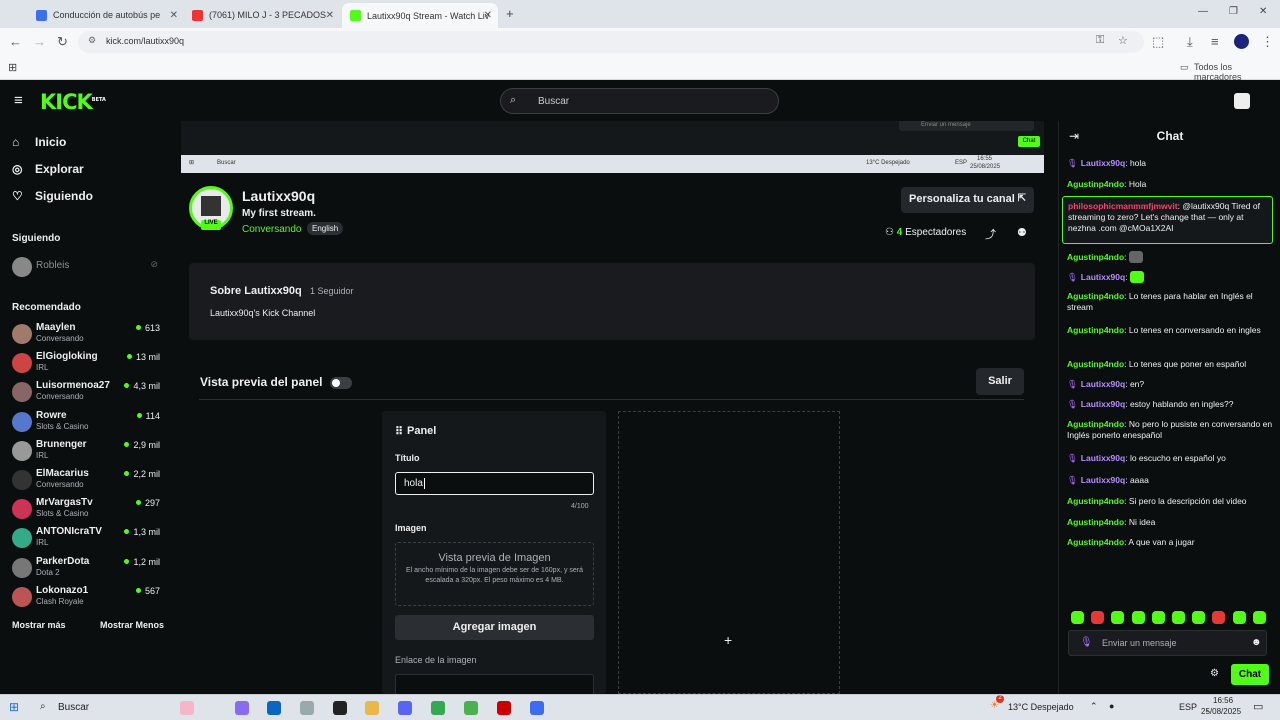  Describe the element at coordinates (12, 67) in the screenshot. I see `apps-grid-icon: ⊞` at that location.